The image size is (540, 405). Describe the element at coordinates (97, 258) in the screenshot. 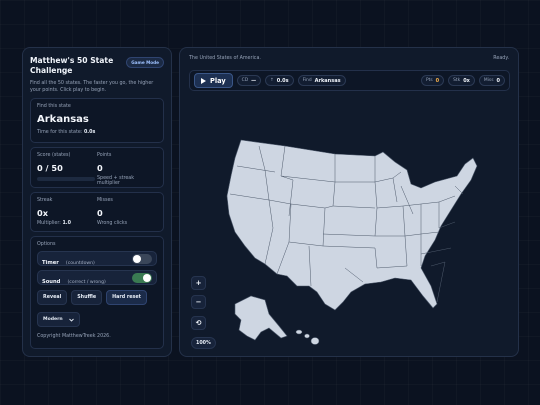

I see `timer-option: Timer (countdown)` at that location.